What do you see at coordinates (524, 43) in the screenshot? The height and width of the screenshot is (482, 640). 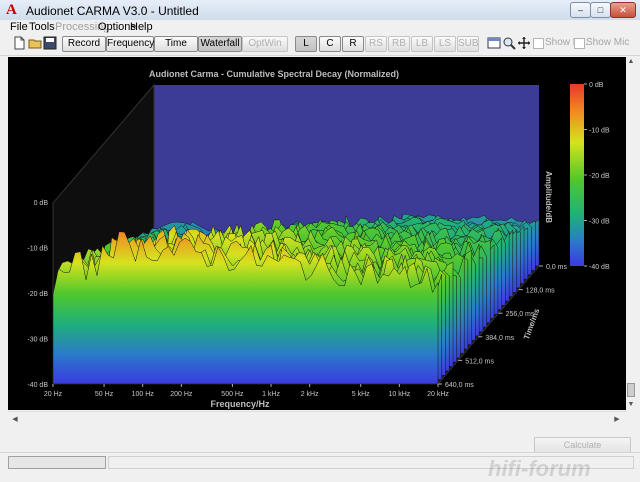 I see `pan-move-icon` at bounding box center [524, 43].